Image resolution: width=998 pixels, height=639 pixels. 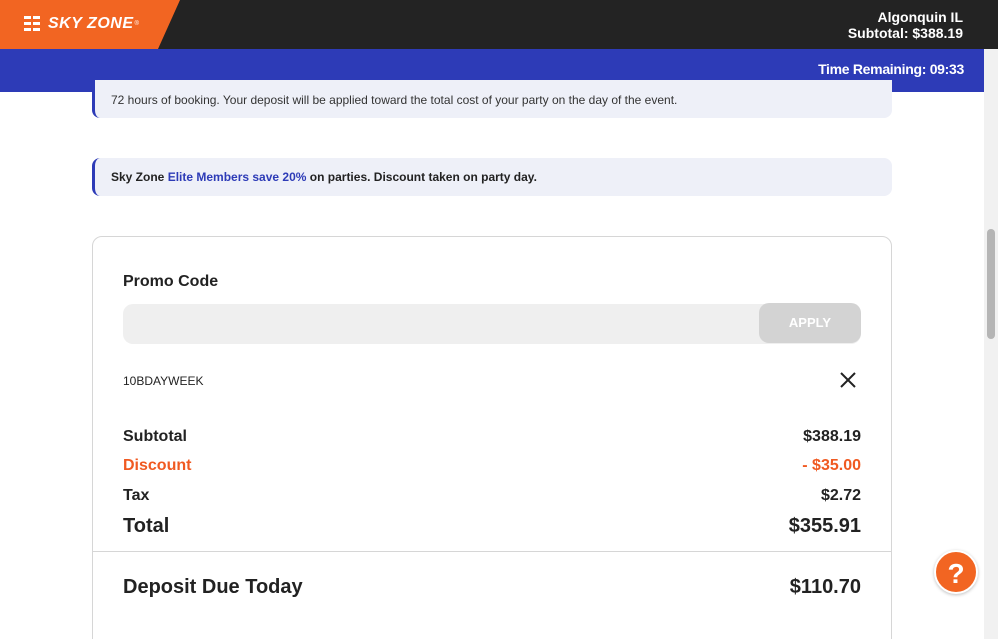 What do you see at coordinates (136, 24) in the screenshot?
I see `trademark: ®` at bounding box center [136, 24].